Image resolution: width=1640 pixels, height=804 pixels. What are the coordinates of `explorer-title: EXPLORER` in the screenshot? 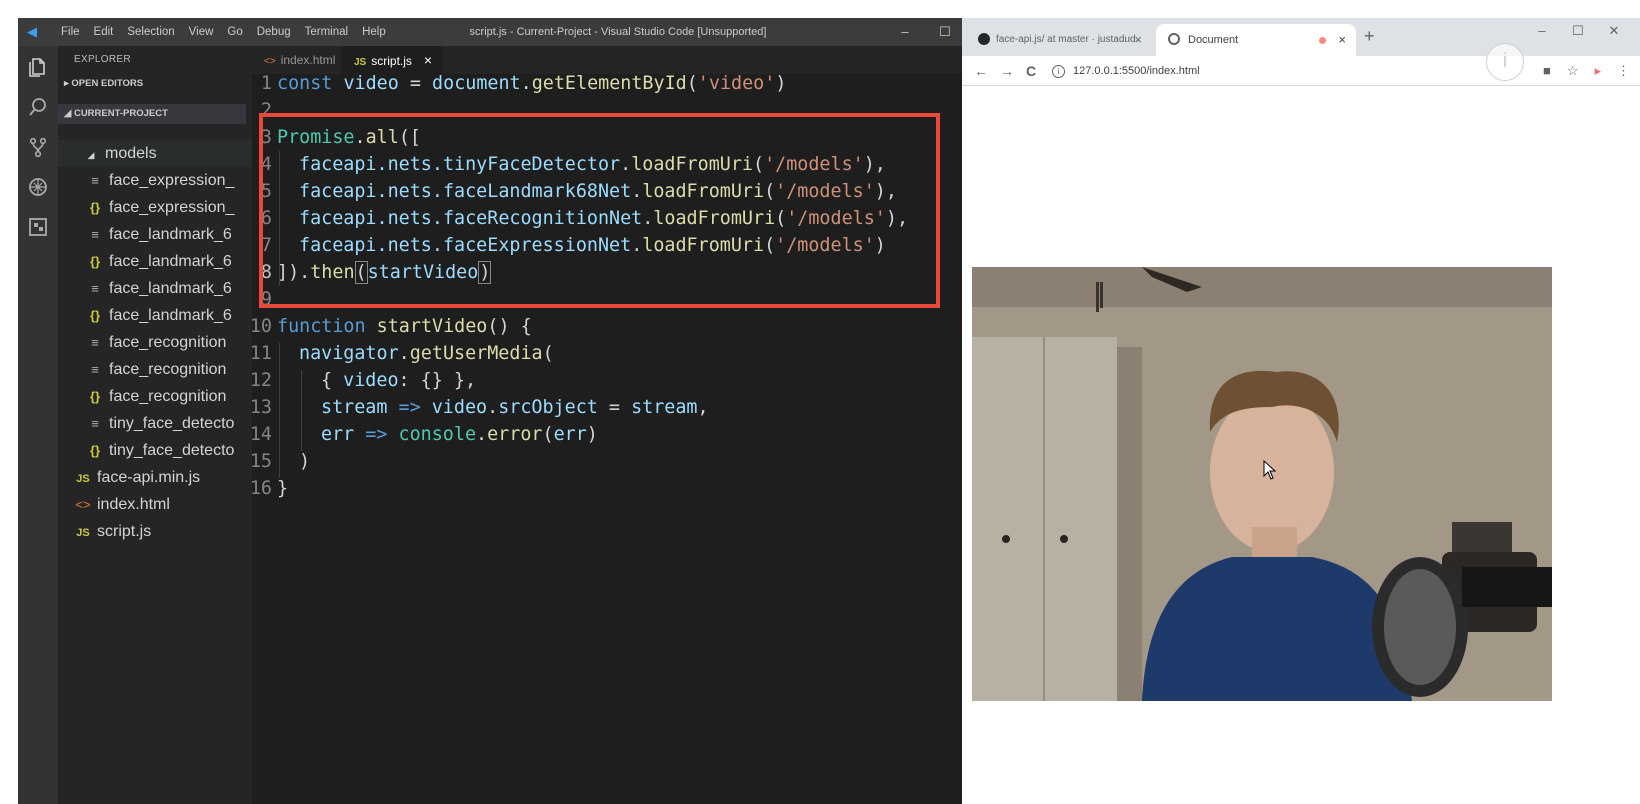 It's located at (102, 59).